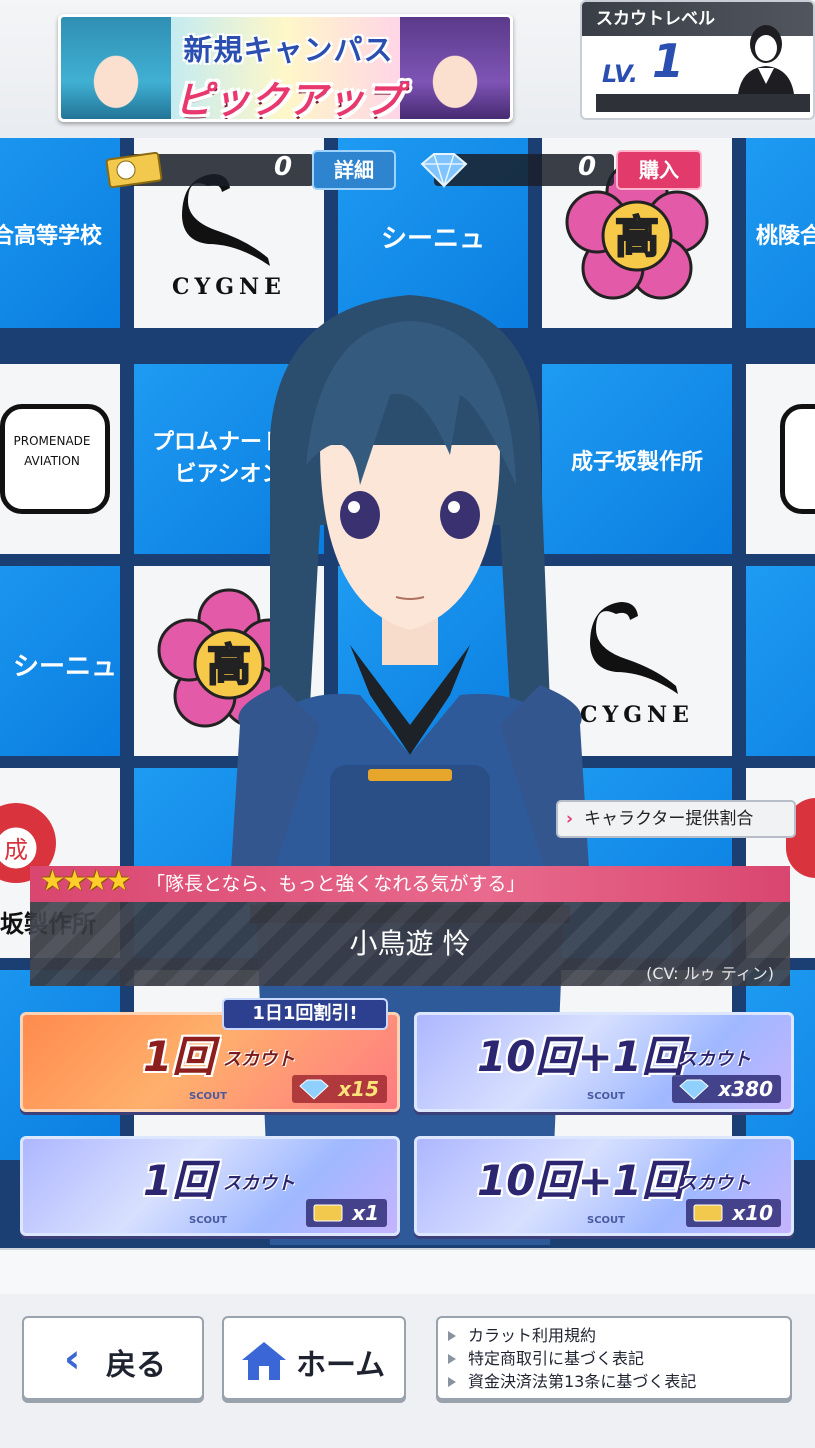 This screenshot has height=1448, width=815. I want to click on legal-link-carat-terms: カラット利用規約, so click(619, 1335).